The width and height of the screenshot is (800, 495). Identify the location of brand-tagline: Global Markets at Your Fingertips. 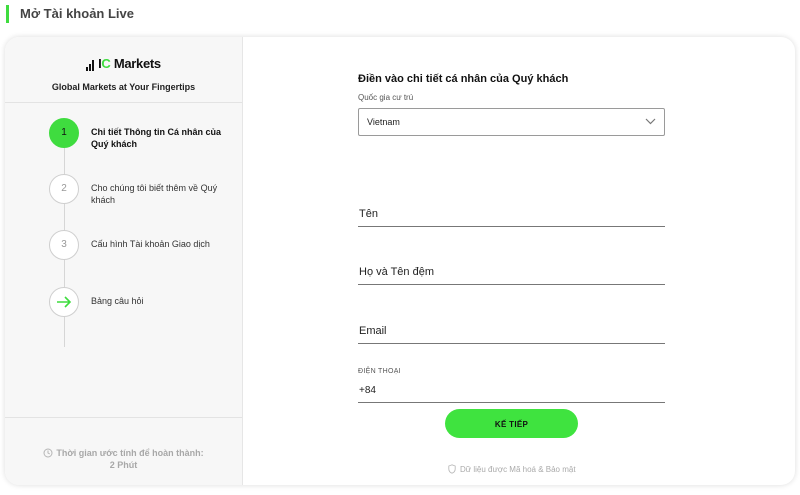
(123, 87).